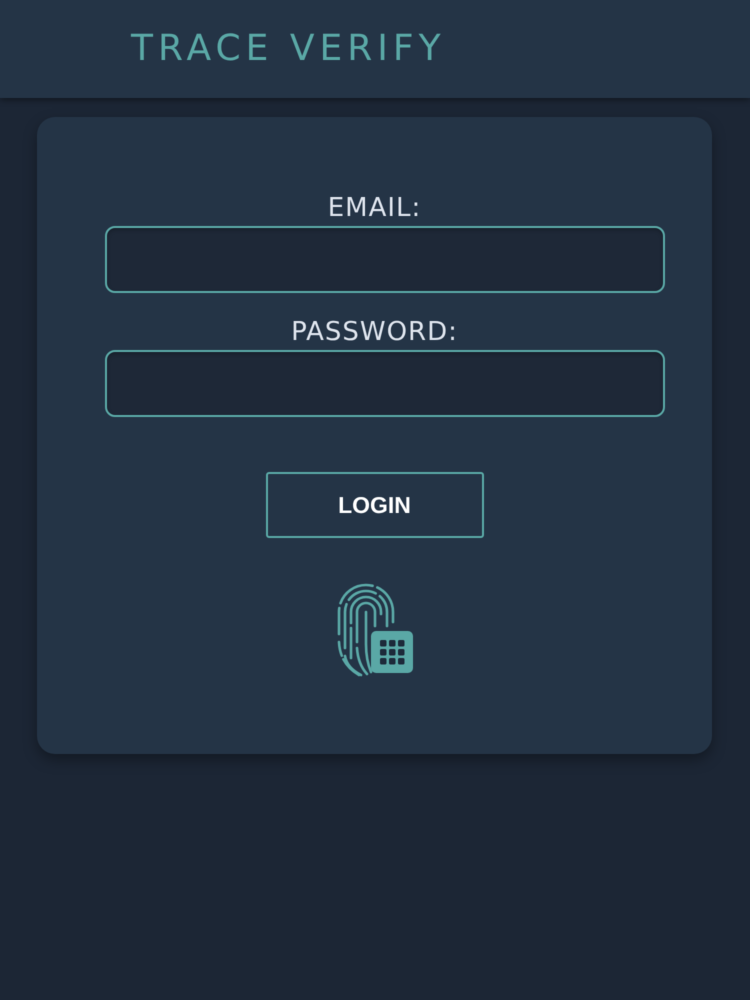 The image size is (750, 1000). Describe the element at coordinates (385, 259) in the screenshot. I see `email-field` at that location.